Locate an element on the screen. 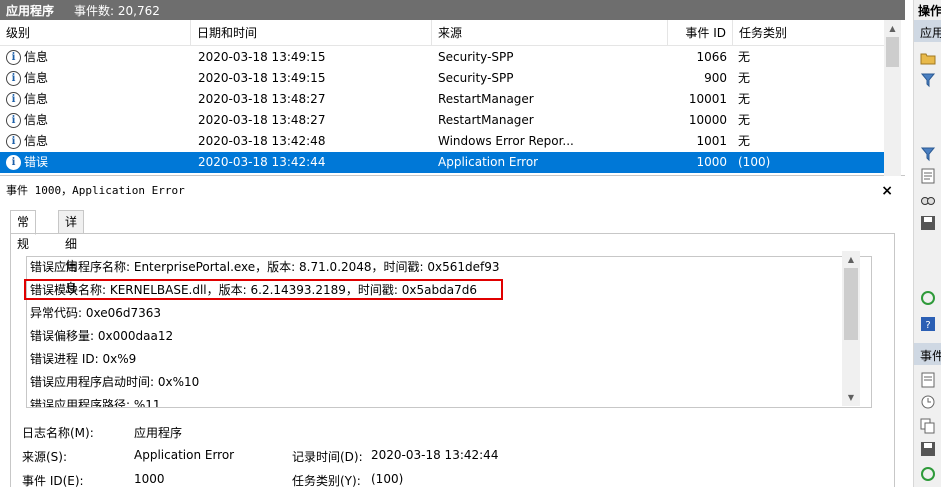 The image size is (941, 487). row-level: 错误 is located at coordinates (36, 162).